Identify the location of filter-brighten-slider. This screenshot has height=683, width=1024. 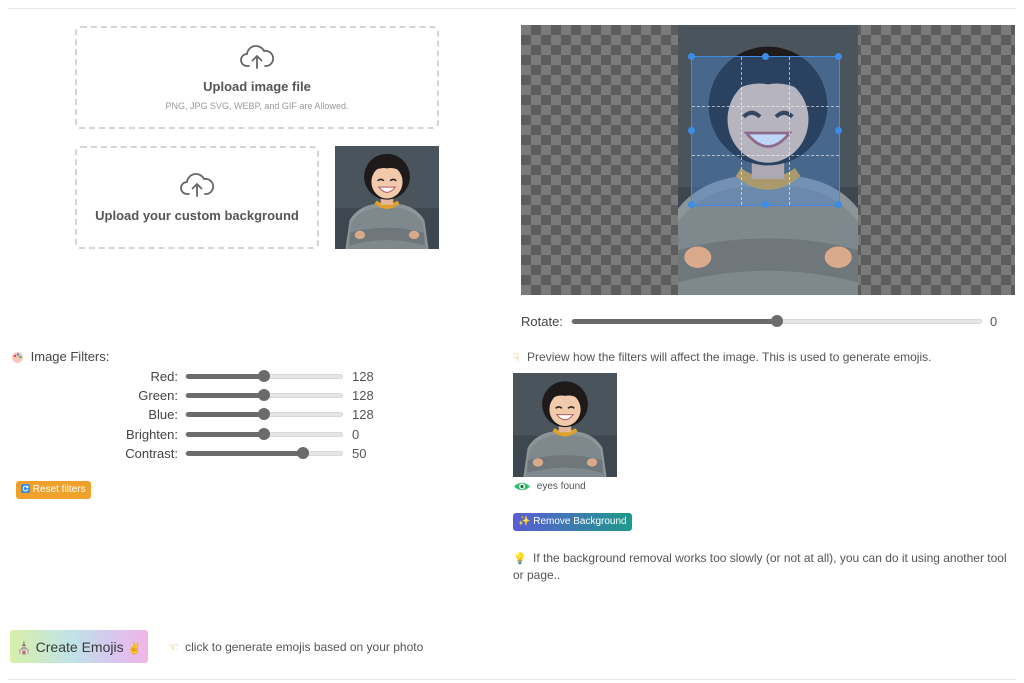
(264, 434).